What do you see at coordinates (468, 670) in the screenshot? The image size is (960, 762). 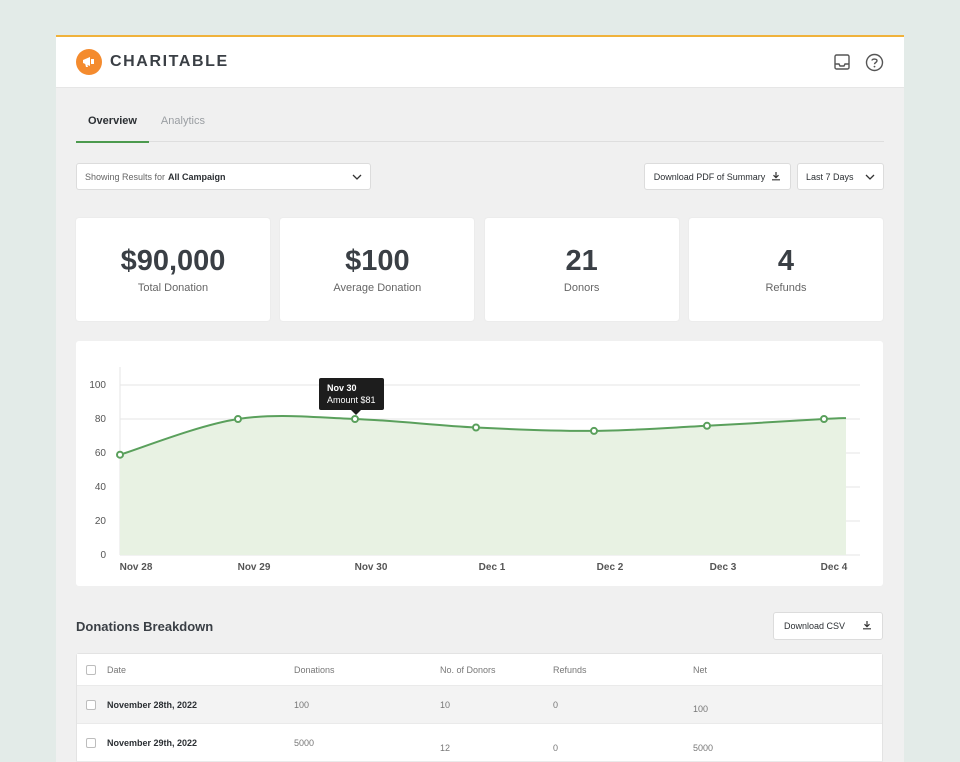 I see `column-header-donors: No. of Donors` at bounding box center [468, 670].